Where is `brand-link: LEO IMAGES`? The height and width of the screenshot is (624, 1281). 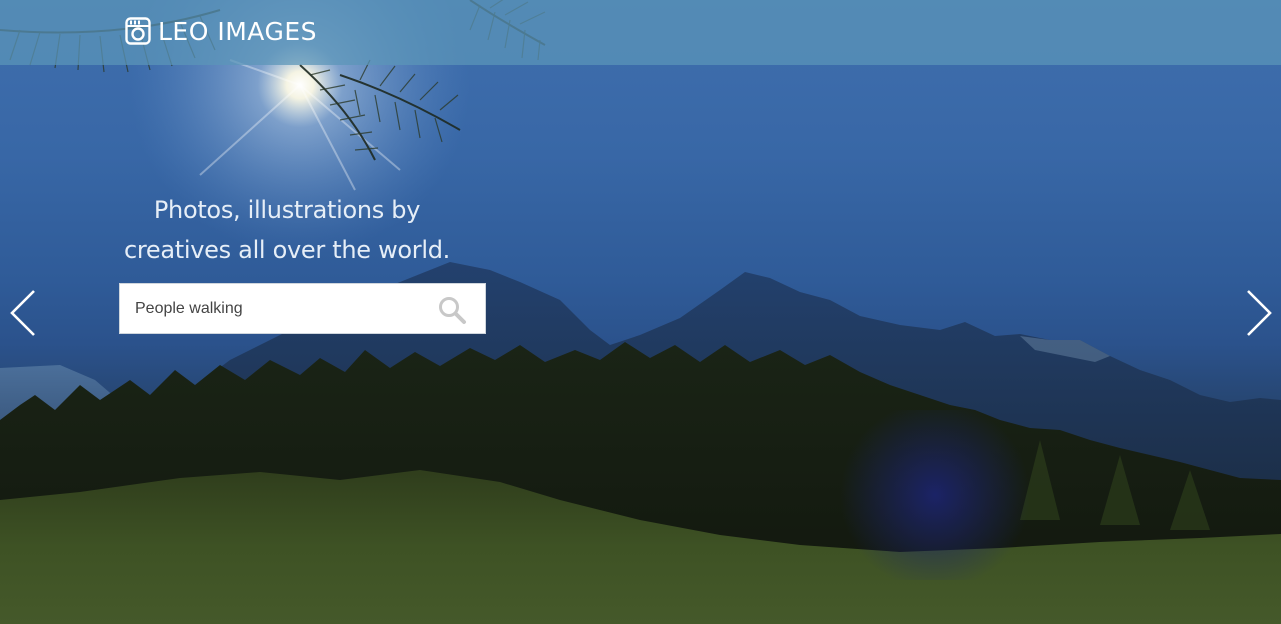
brand-link: LEO IMAGES is located at coordinates (221, 31).